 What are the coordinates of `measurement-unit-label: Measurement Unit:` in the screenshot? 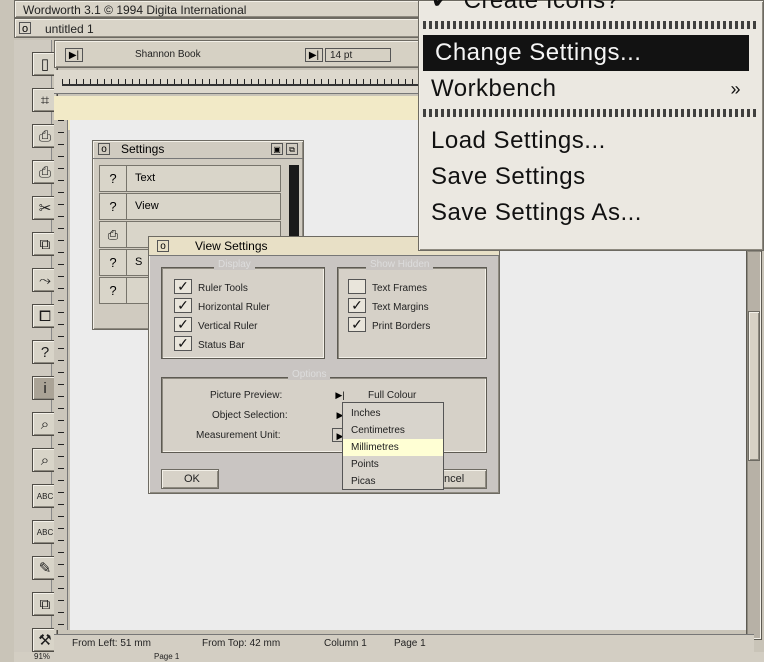 It's located at (238, 435).